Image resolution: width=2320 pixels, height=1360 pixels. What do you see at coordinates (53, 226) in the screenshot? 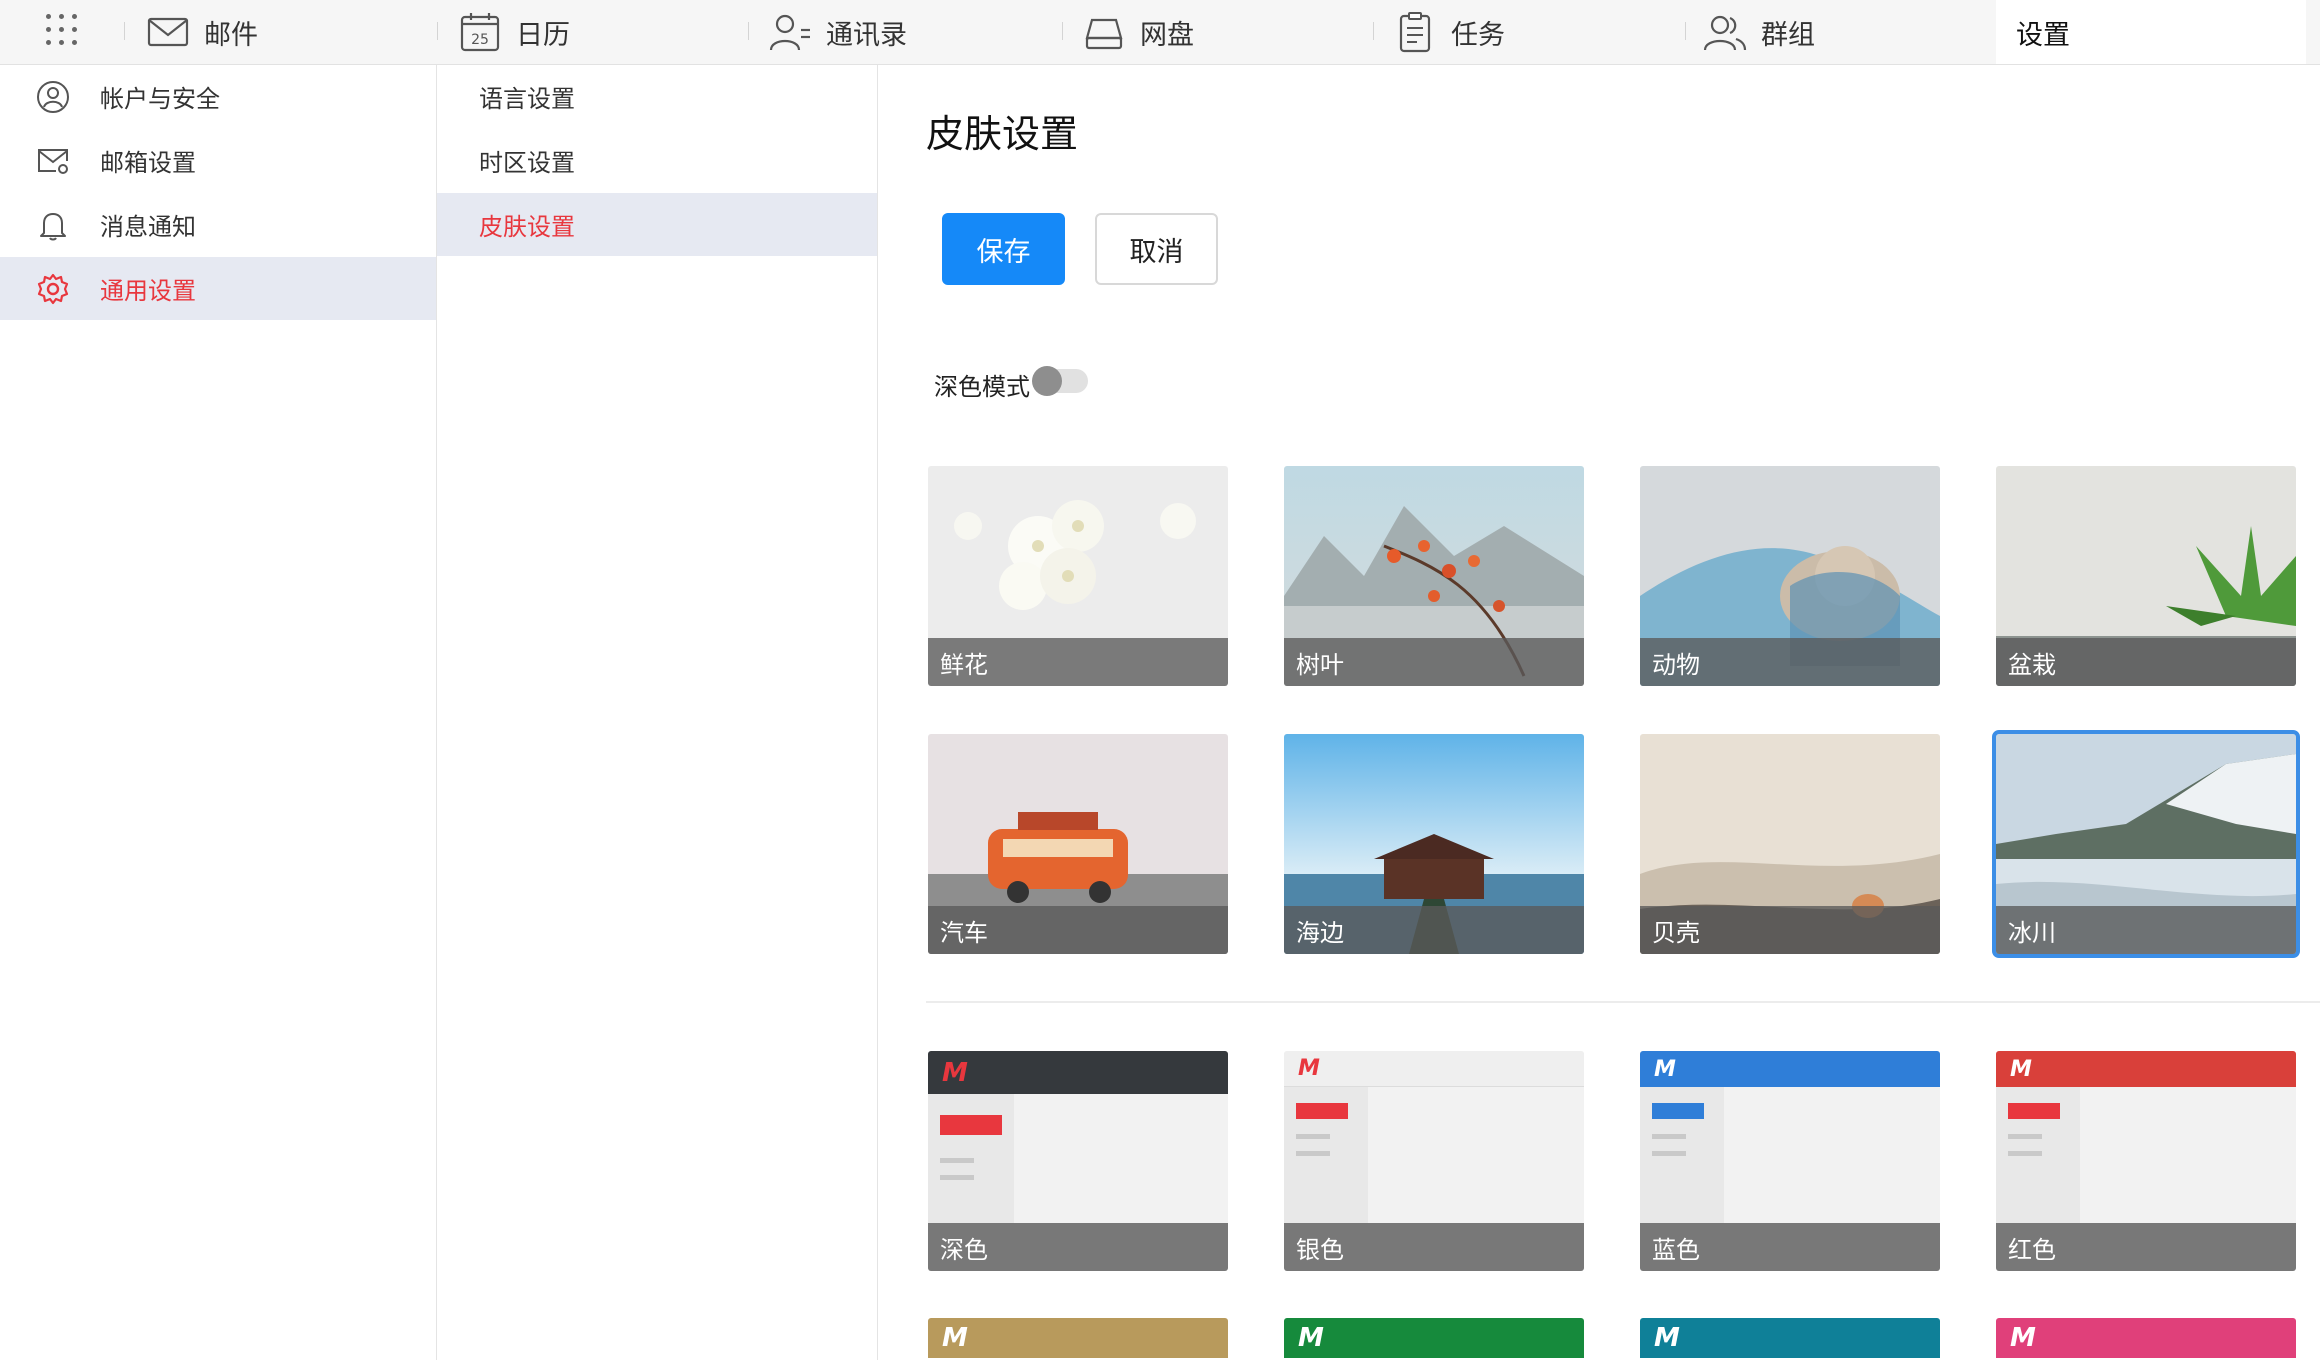
I see `bell-icon` at bounding box center [53, 226].